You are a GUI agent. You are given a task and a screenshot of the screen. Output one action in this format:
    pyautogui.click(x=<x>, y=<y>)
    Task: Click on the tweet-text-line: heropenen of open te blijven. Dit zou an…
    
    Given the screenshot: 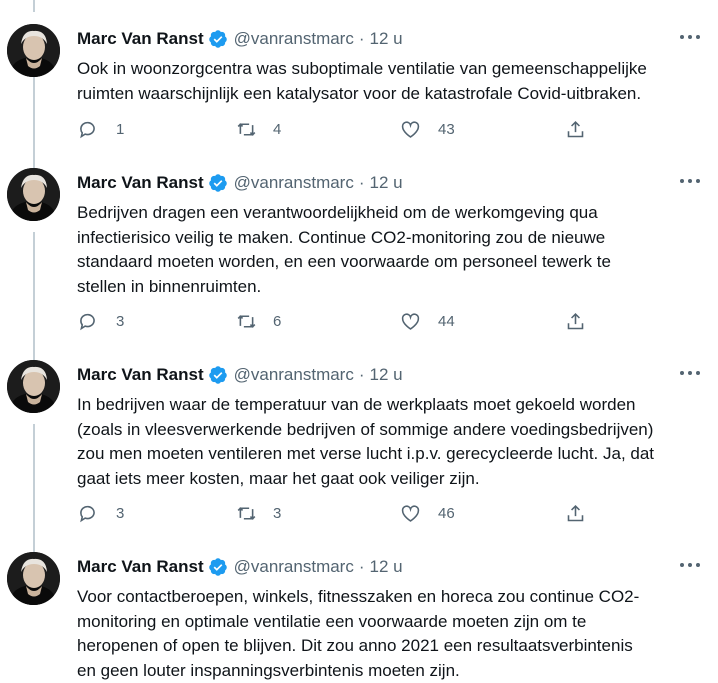 What is the action you would take?
    pyautogui.click(x=387, y=646)
    